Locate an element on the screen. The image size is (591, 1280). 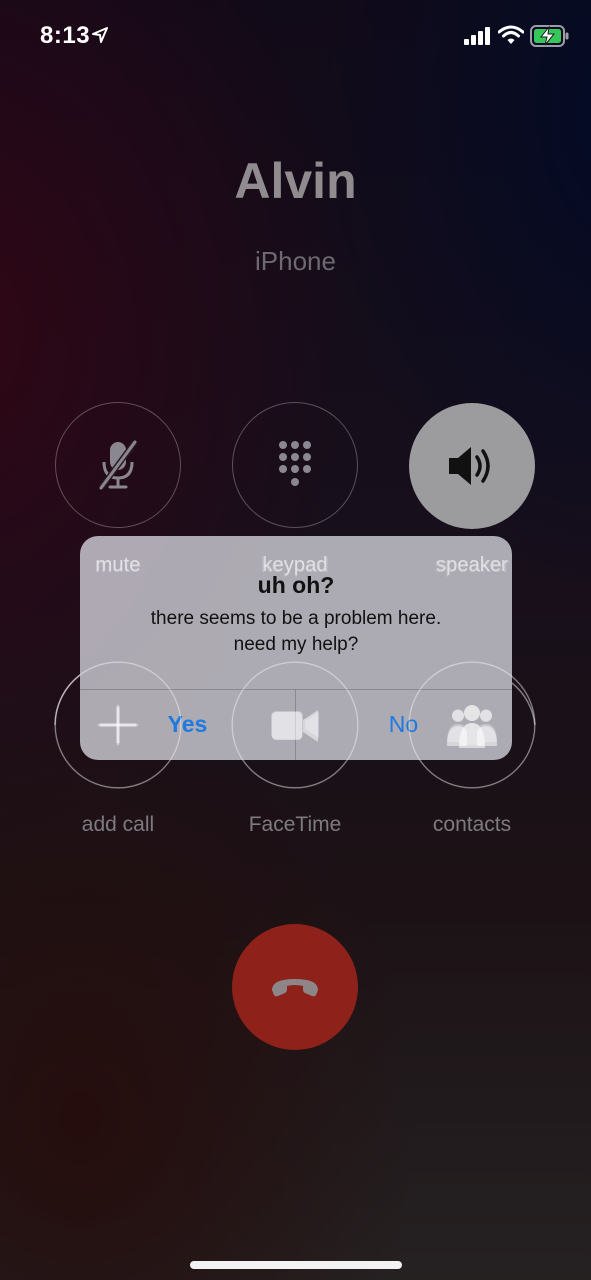
home-indicator is located at coordinates (296, 1265).